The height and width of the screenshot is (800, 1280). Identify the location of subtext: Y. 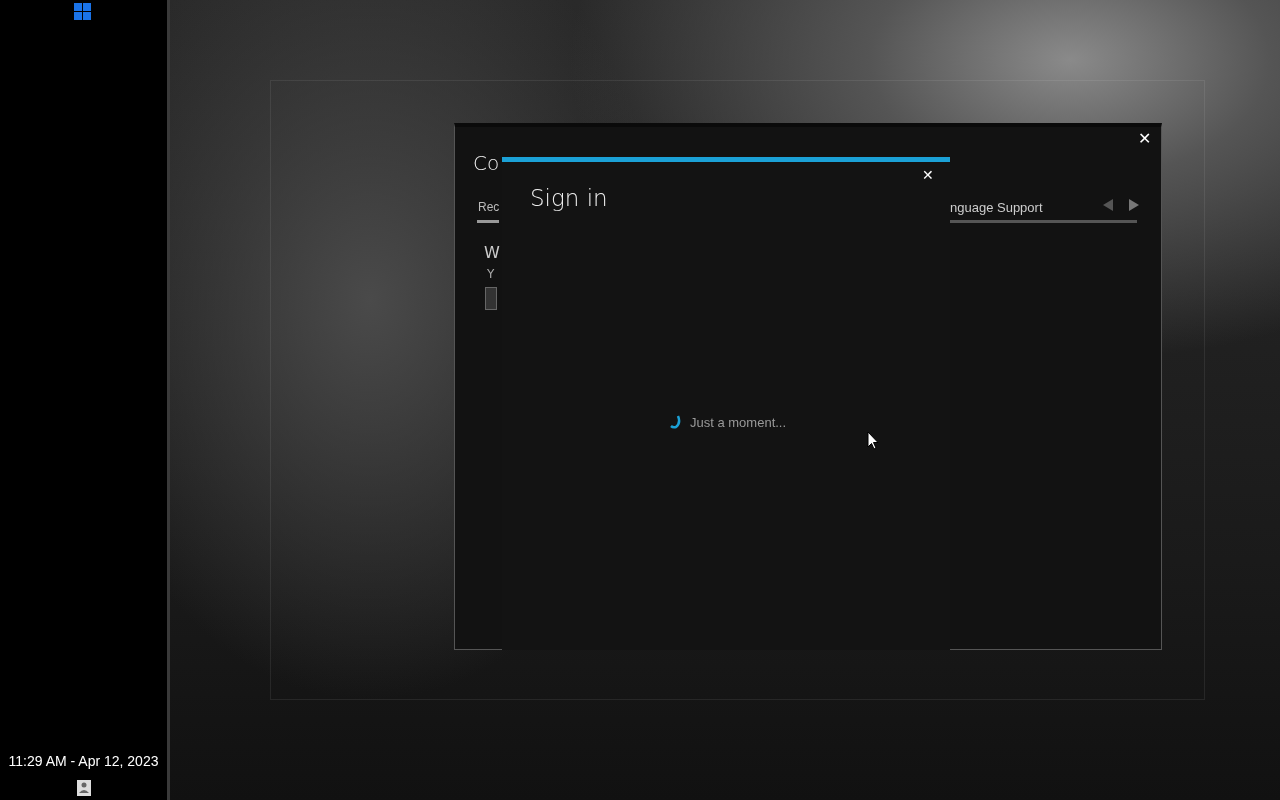
(491, 274).